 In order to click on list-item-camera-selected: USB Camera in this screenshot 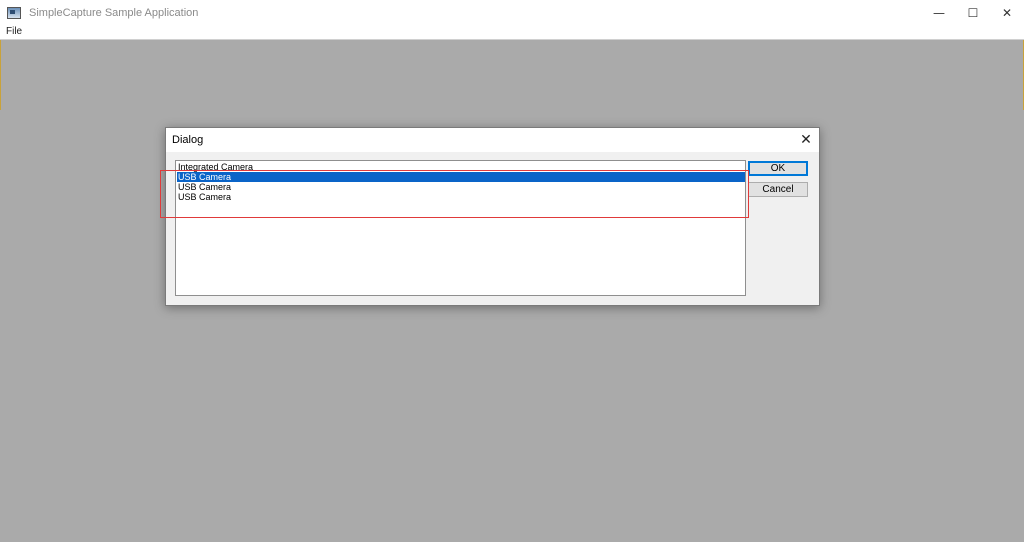, I will do `click(461, 177)`.